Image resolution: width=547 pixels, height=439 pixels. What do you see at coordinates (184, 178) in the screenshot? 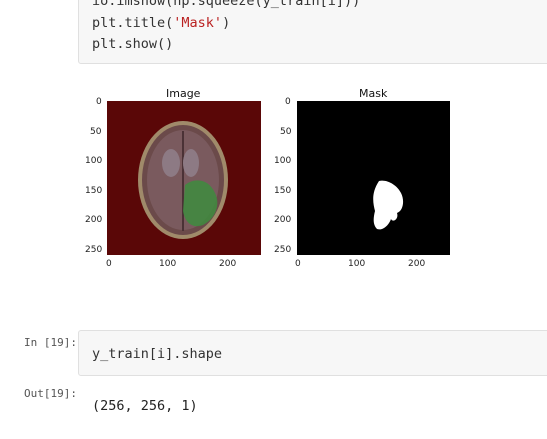
I see `brain-mri-image` at bounding box center [184, 178].